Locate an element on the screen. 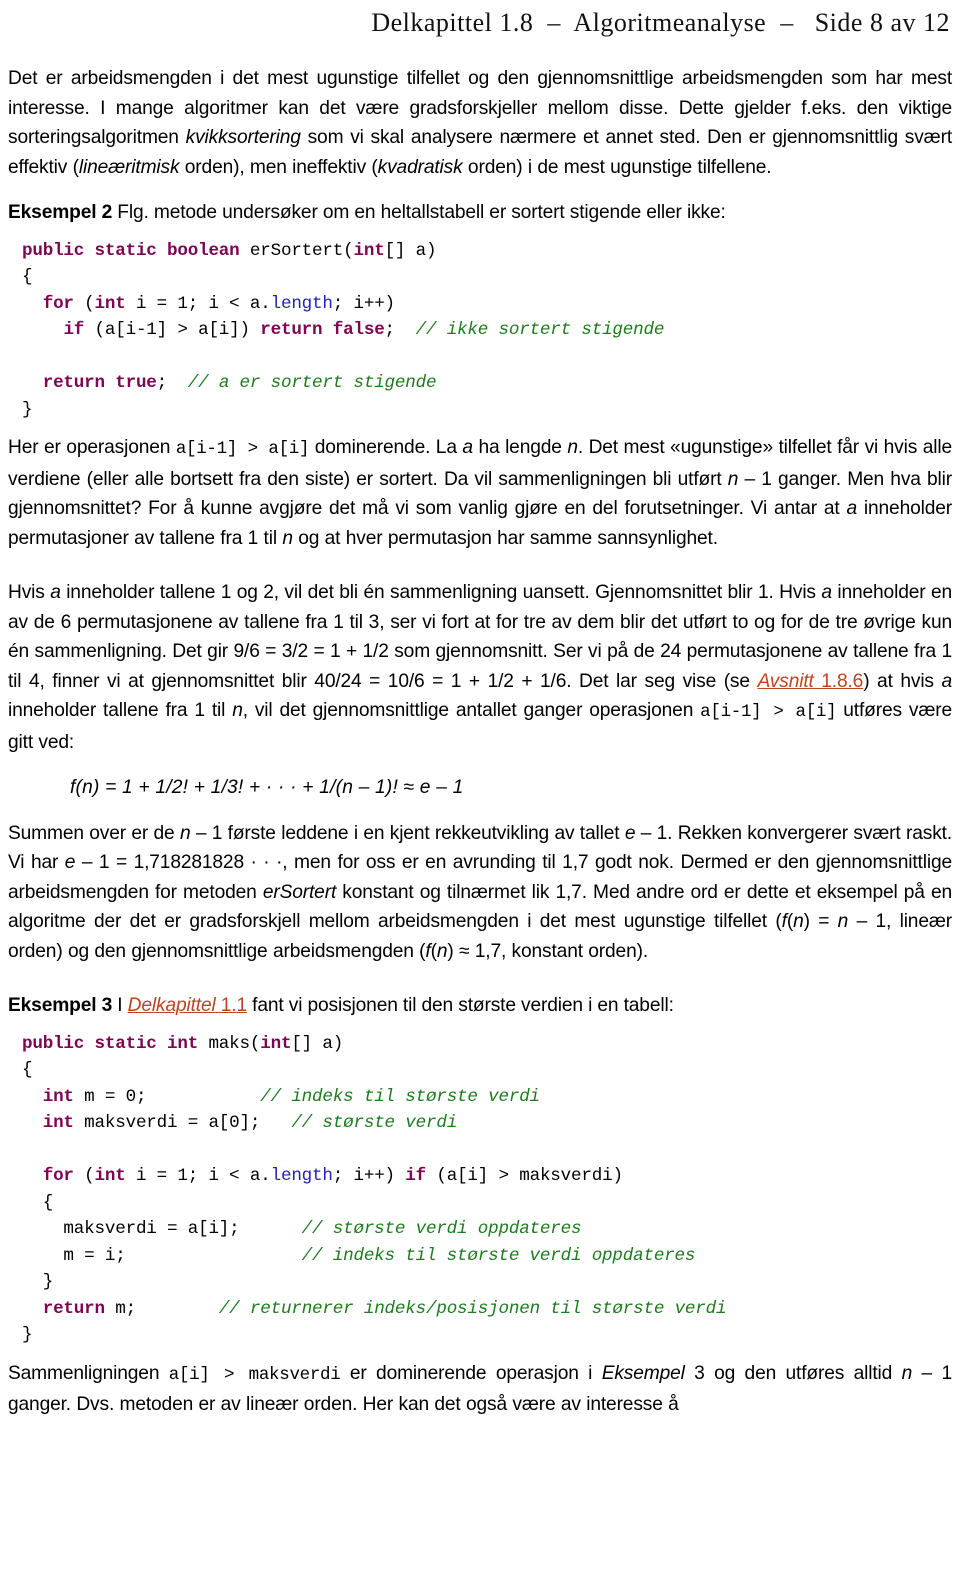  example-2-label: Eksempel 2 is located at coordinates (60, 212).